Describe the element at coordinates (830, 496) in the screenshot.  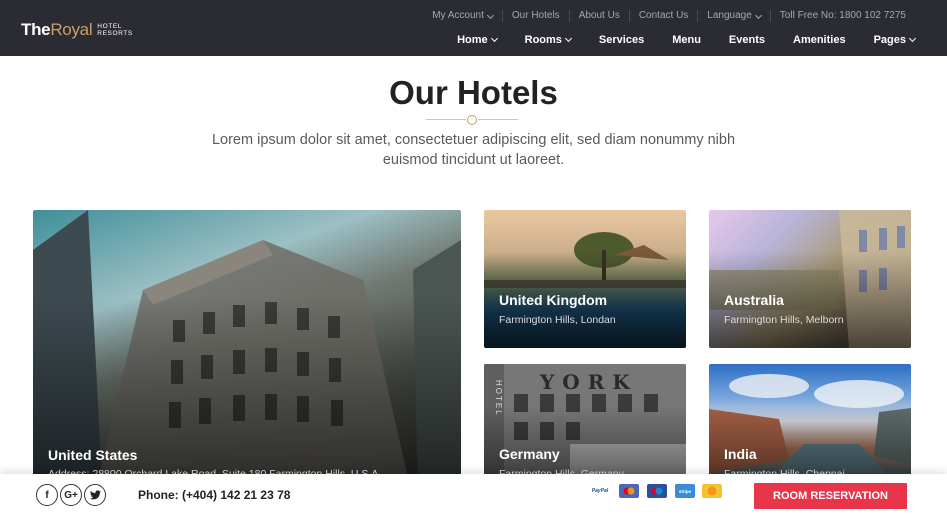
I see `room-reservation-button: ROOM RESERVATION` at that location.